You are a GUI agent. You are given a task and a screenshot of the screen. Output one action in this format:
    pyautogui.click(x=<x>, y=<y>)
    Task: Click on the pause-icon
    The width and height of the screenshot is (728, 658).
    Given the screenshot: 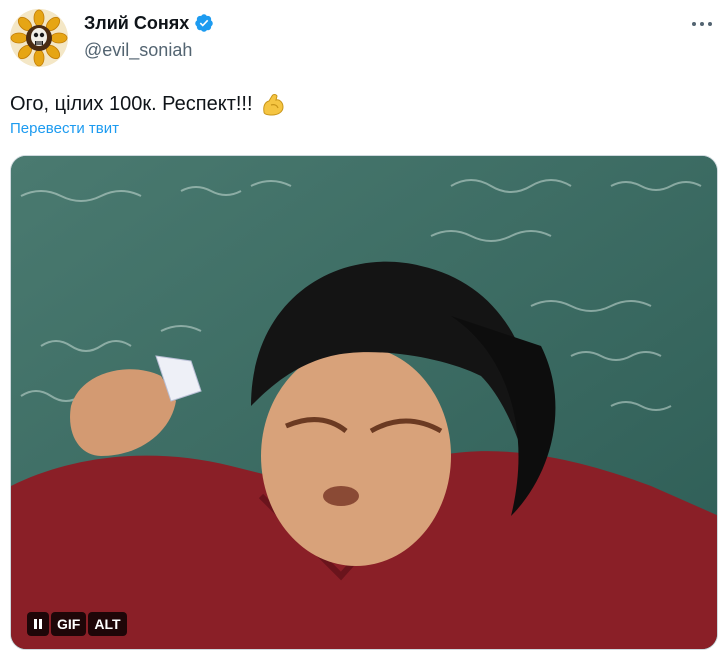 What is the action you would take?
    pyautogui.click(x=38, y=624)
    